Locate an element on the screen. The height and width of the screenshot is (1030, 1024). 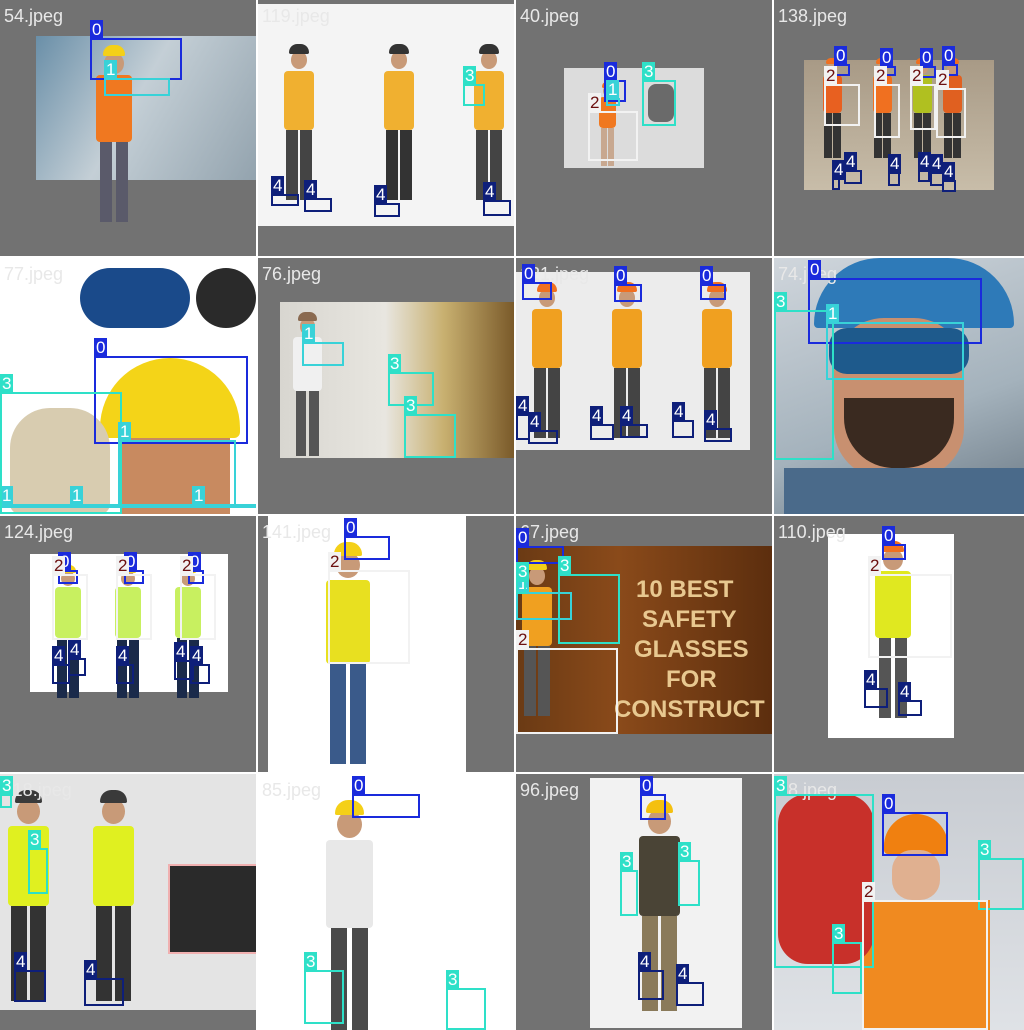
mosaic-tile: 110.jpeg 0 2 4 4 is located at coordinates (899, 644).